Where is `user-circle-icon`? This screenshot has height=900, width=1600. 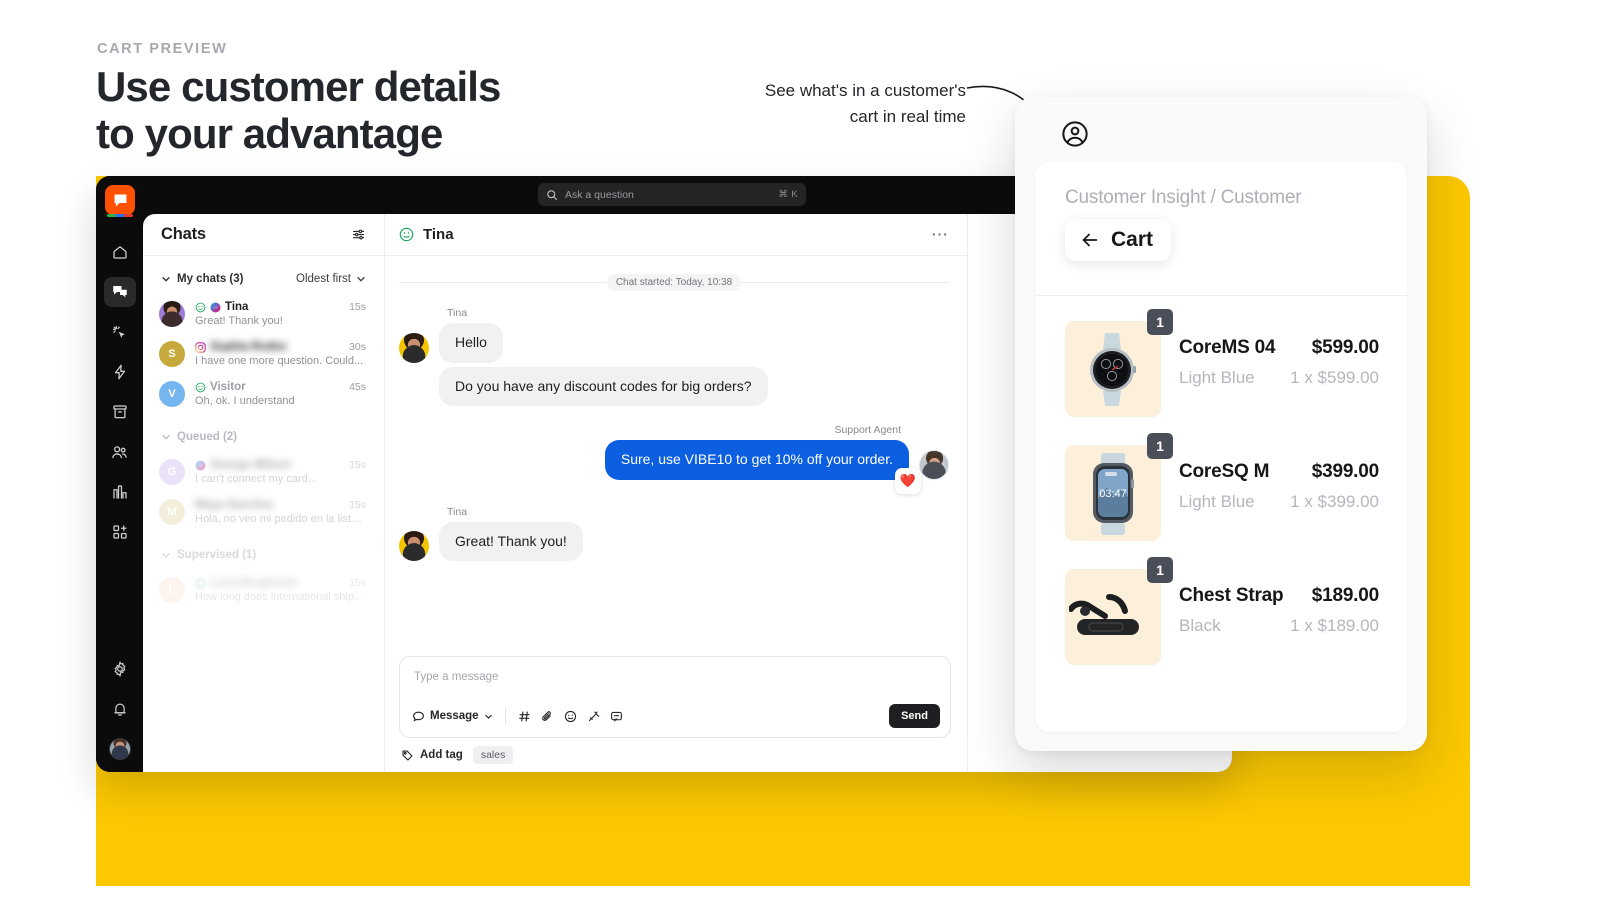
user-circle-icon is located at coordinates (1075, 134).